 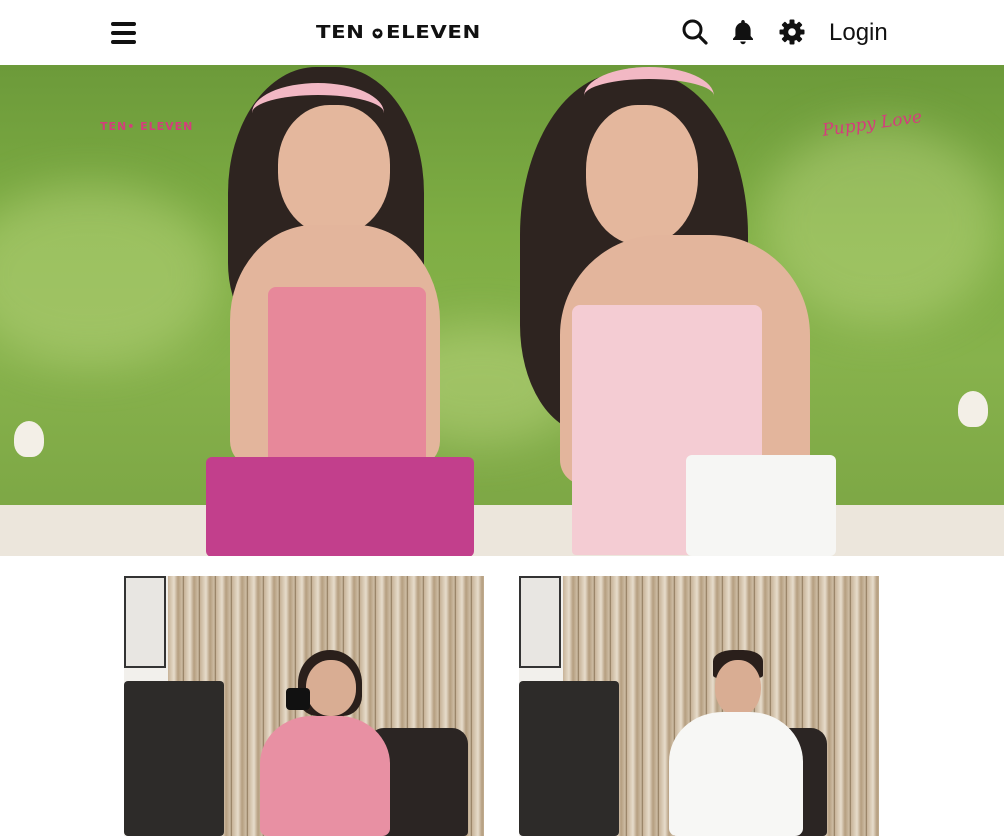 What do you see at coordinates (736, 774) in the screenshot?
I see `white-polo-shirt` at bounding box center [736, 774].